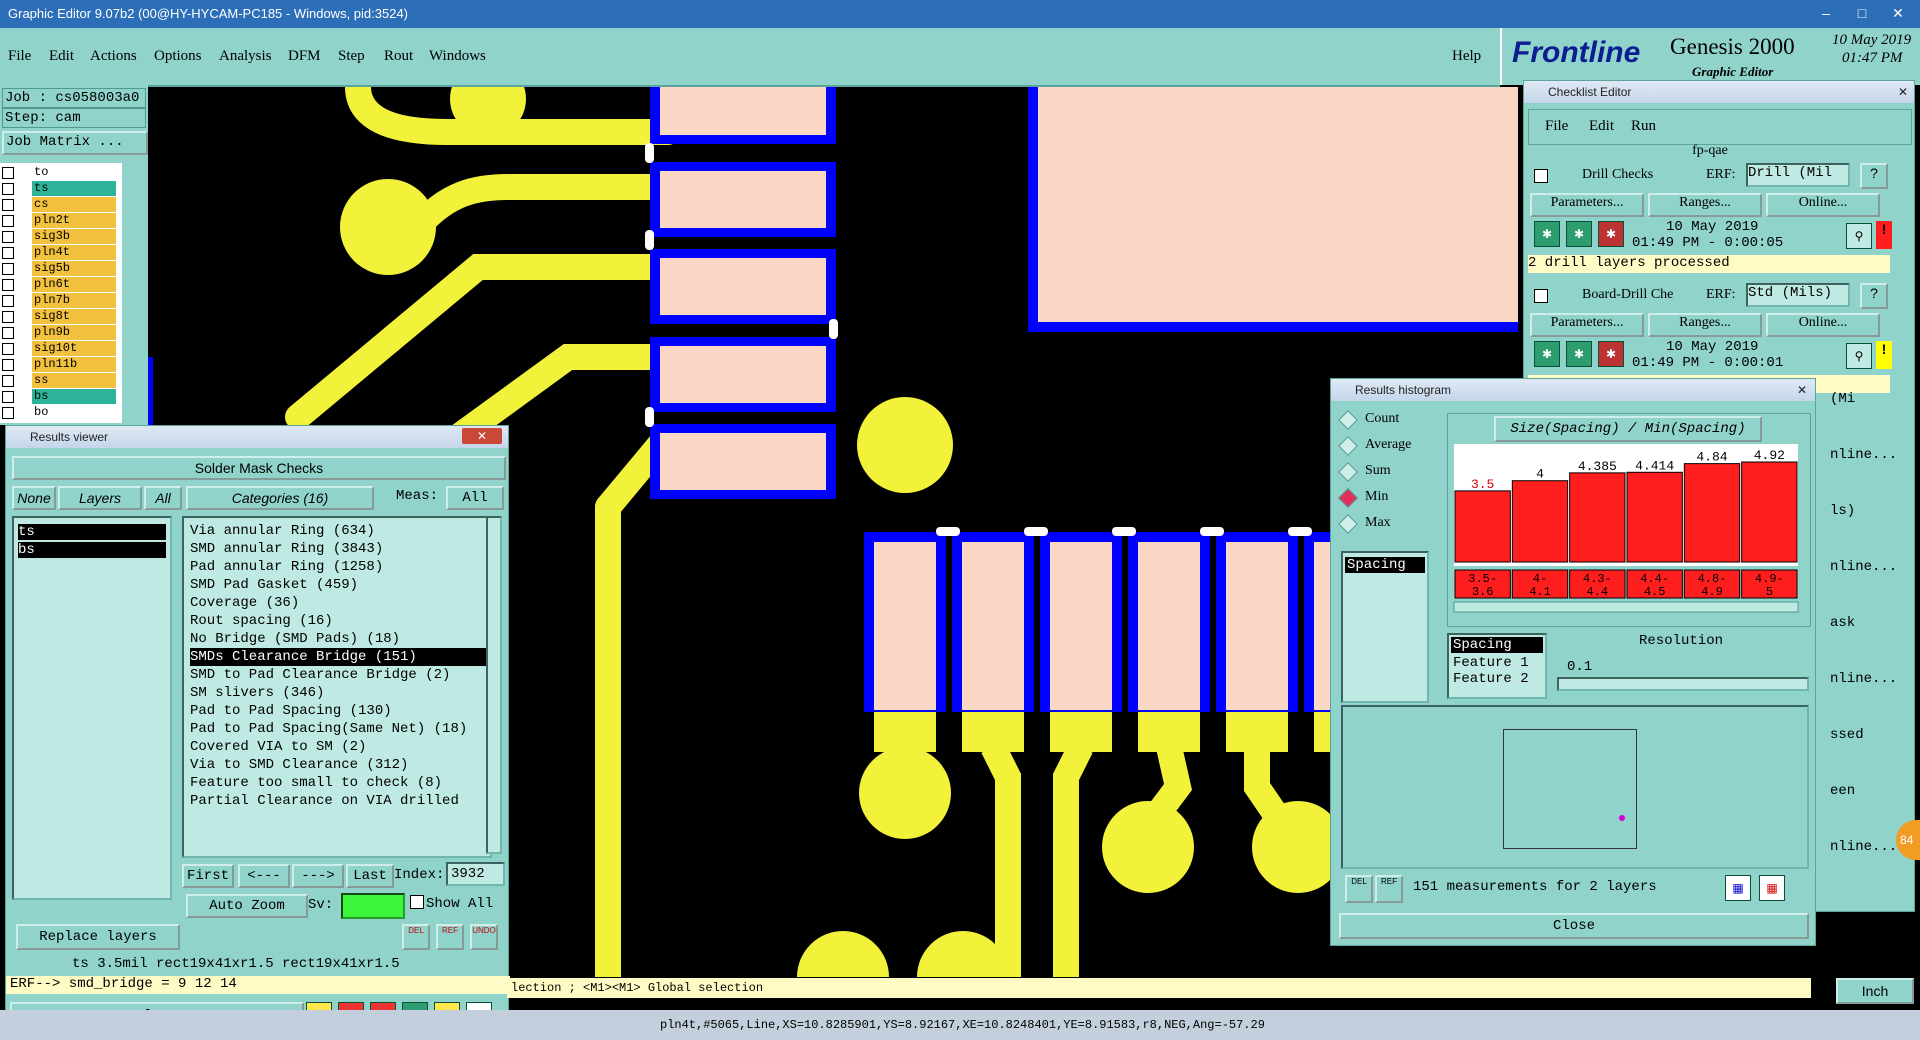 The height and width of the screenshot is (1040, 1920). Describe the element at coordinates (340, 675) in the screenshot. I see `category-item: SMD to Pad Clearance Bridge (2)` at that location.